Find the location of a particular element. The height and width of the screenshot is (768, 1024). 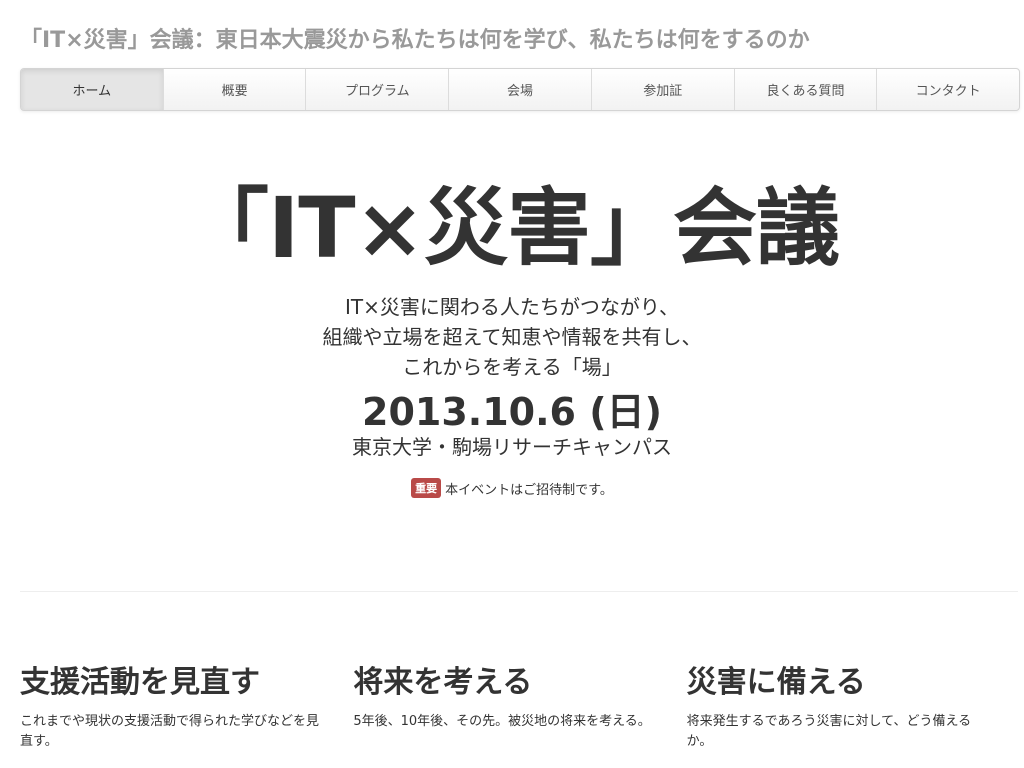

feature-heading: 将来を考える is located at coordinates (443, 682).